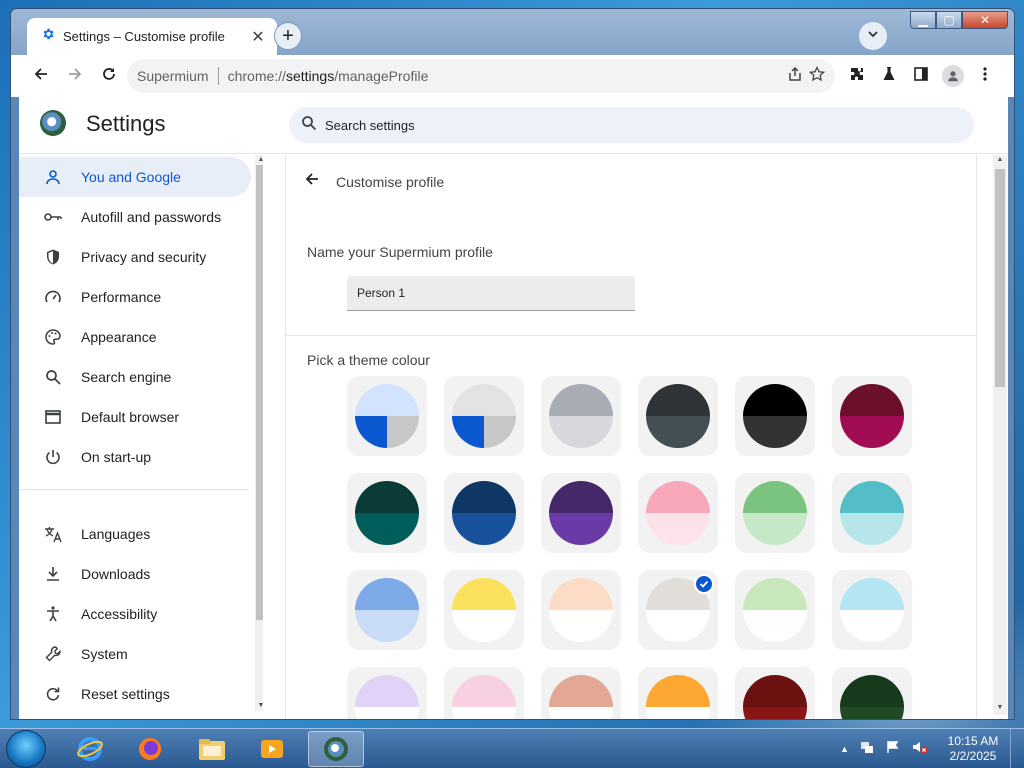 The width and height of the screenshot is (1024, 768). I want to click on forward-button, so click(75, 76).